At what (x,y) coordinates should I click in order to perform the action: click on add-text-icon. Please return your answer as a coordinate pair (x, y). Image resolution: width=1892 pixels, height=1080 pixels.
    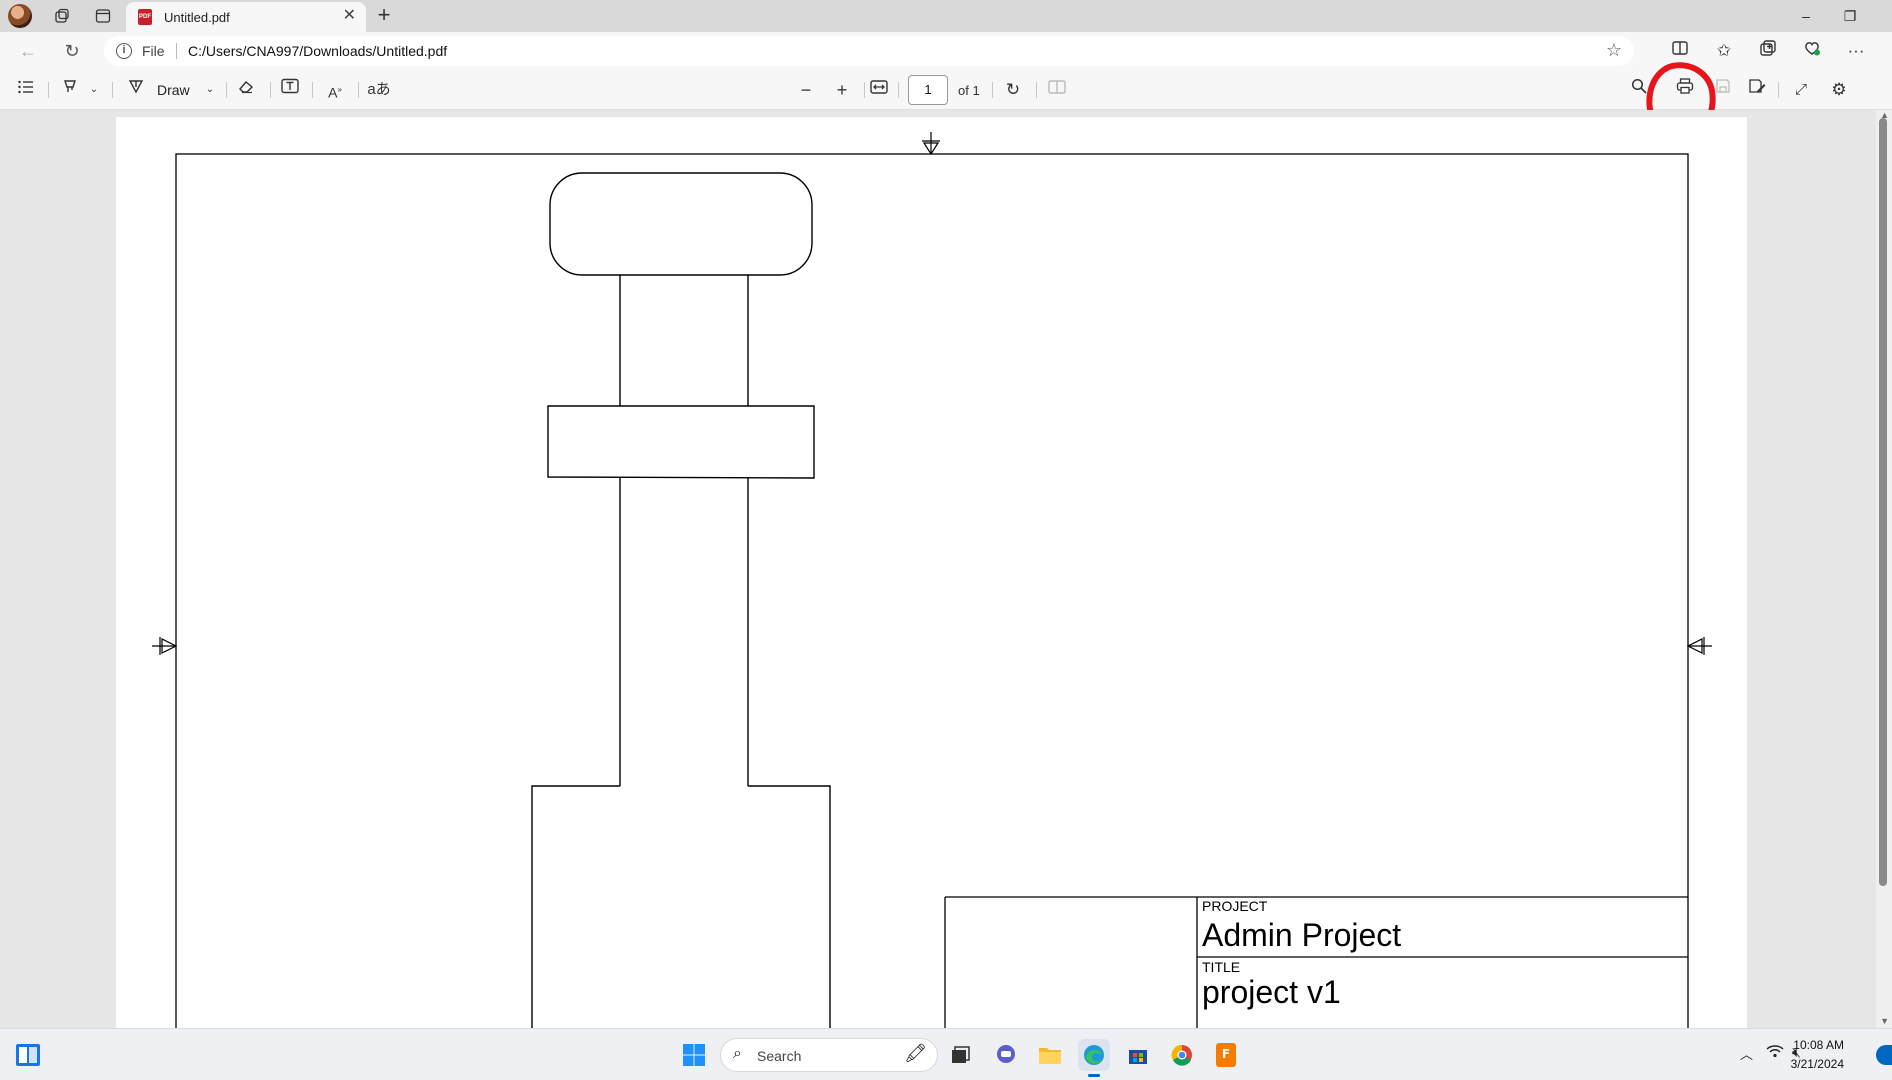
    Looking at the image, I should click on (290, 90).